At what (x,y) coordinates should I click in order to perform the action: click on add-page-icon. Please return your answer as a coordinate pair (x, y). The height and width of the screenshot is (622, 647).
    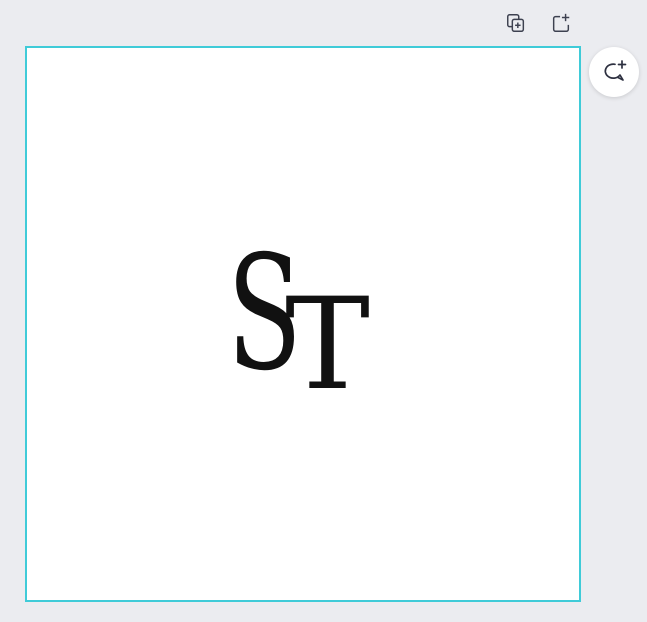
    Looking at the image, I should click on (561, 22).